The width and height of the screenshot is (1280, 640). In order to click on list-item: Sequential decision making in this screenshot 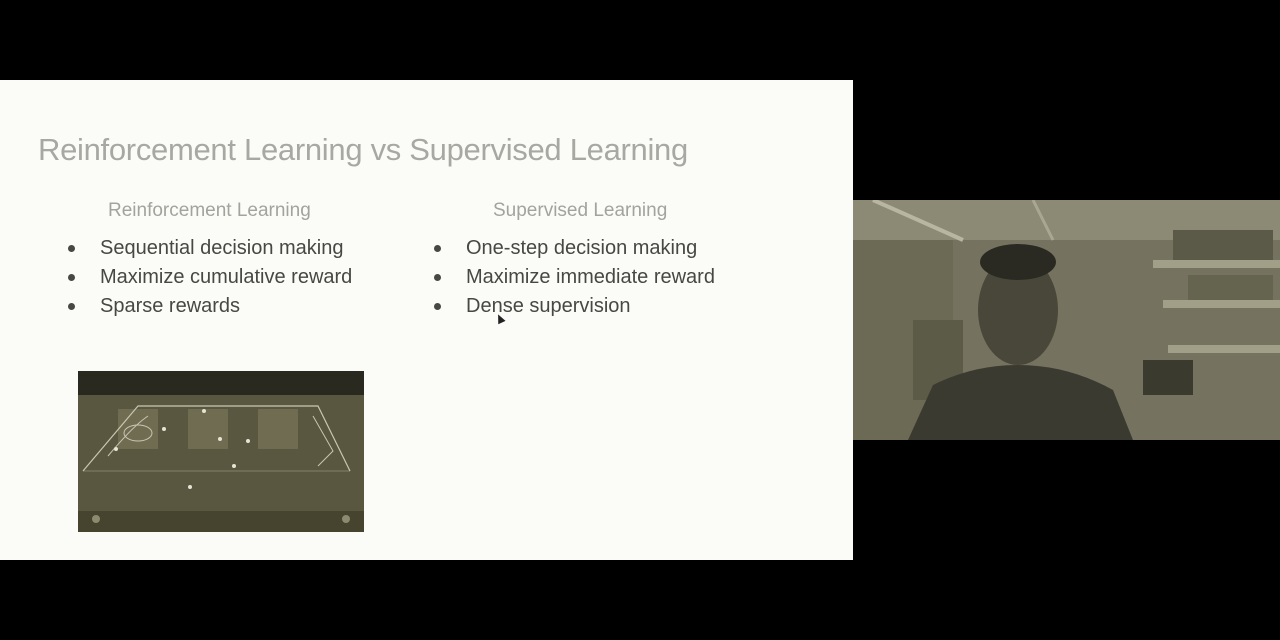, I will do `click(210, 250)`.